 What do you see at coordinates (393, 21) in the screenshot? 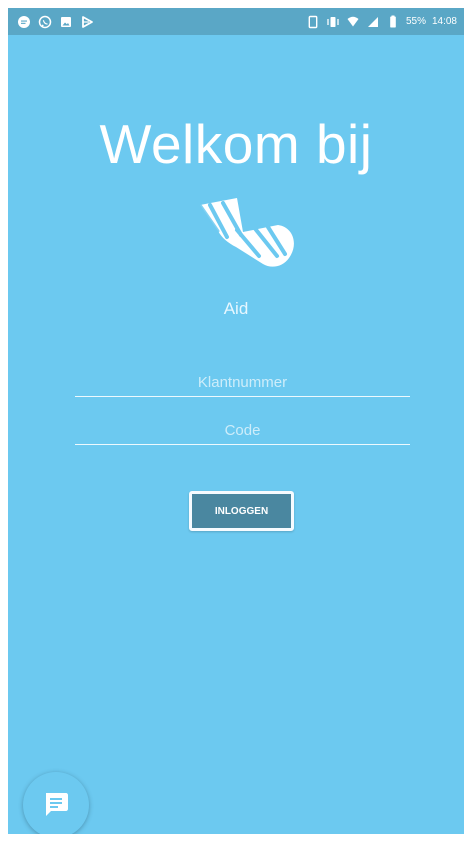
I see `battery-icon` at bounding box center [393, 21].